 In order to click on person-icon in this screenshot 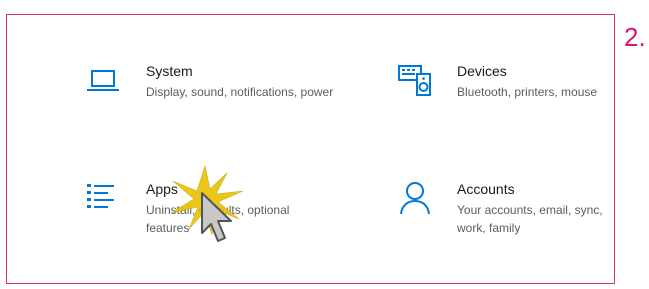, I will do `click(417, 201)`.